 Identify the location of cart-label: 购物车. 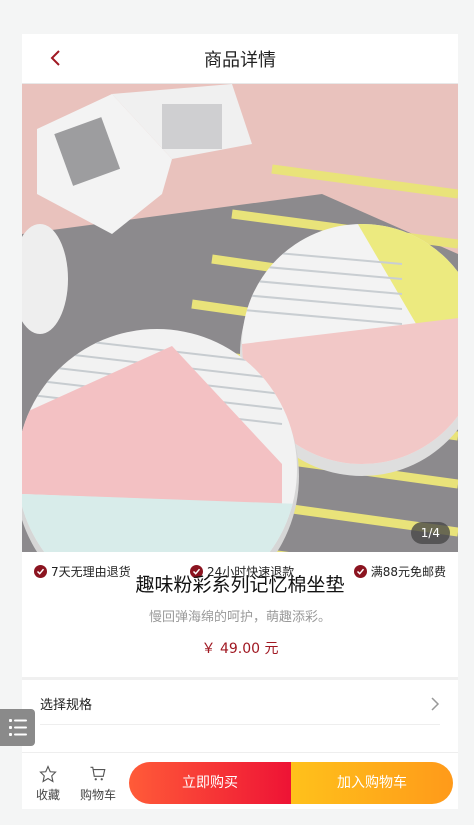
(97, 795).